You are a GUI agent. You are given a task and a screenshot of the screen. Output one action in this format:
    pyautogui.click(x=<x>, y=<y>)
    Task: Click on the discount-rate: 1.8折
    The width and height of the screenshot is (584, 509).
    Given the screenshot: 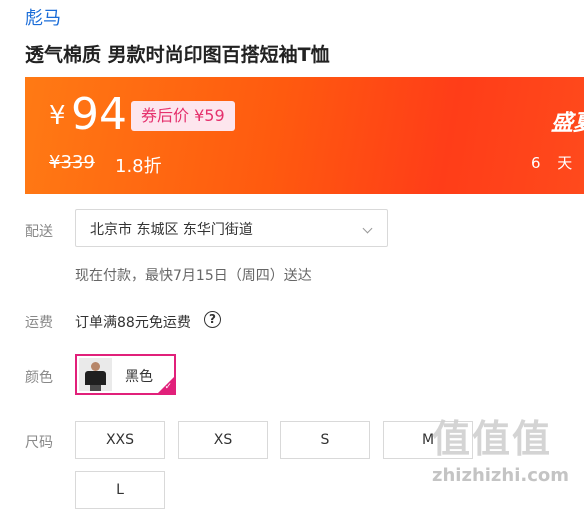 What is the action you would take?
    pyautogui.click(x=138, y=166)
    